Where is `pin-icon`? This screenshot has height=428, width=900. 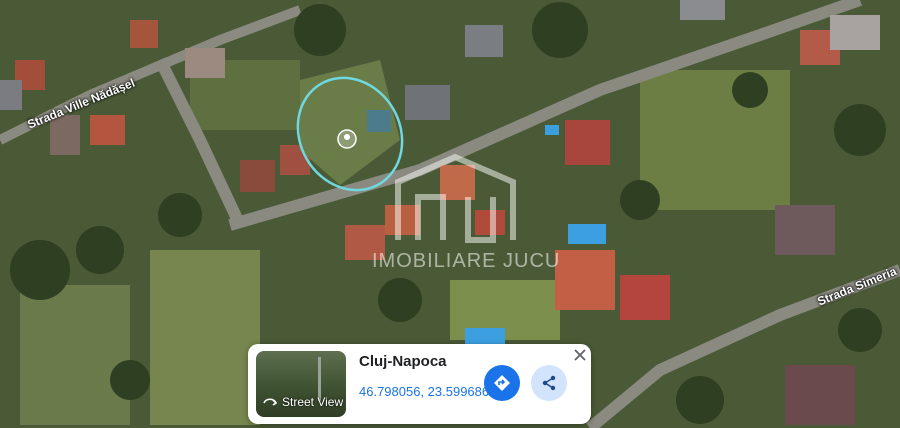 pin-icon is located at coordinates (347, 139).